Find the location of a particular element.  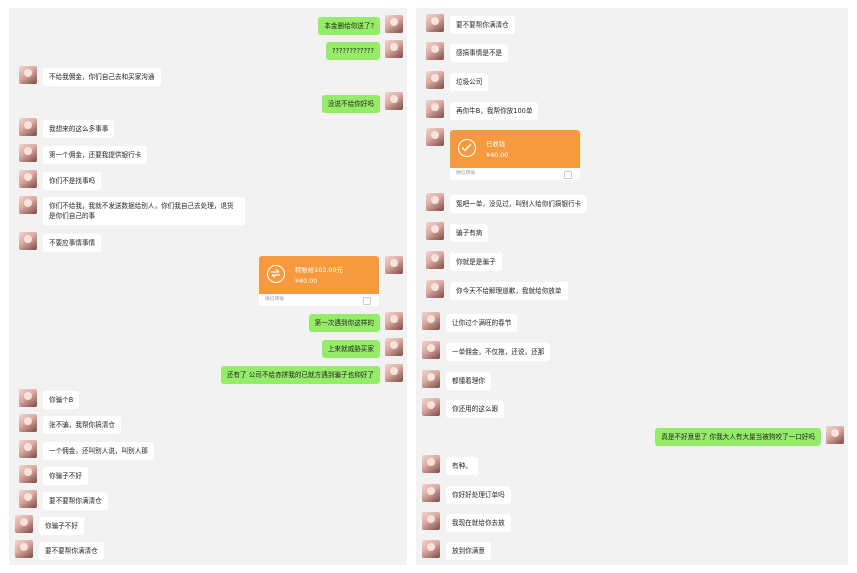

message-bubble: 骗子有病 is located at coordinates (469, 233).